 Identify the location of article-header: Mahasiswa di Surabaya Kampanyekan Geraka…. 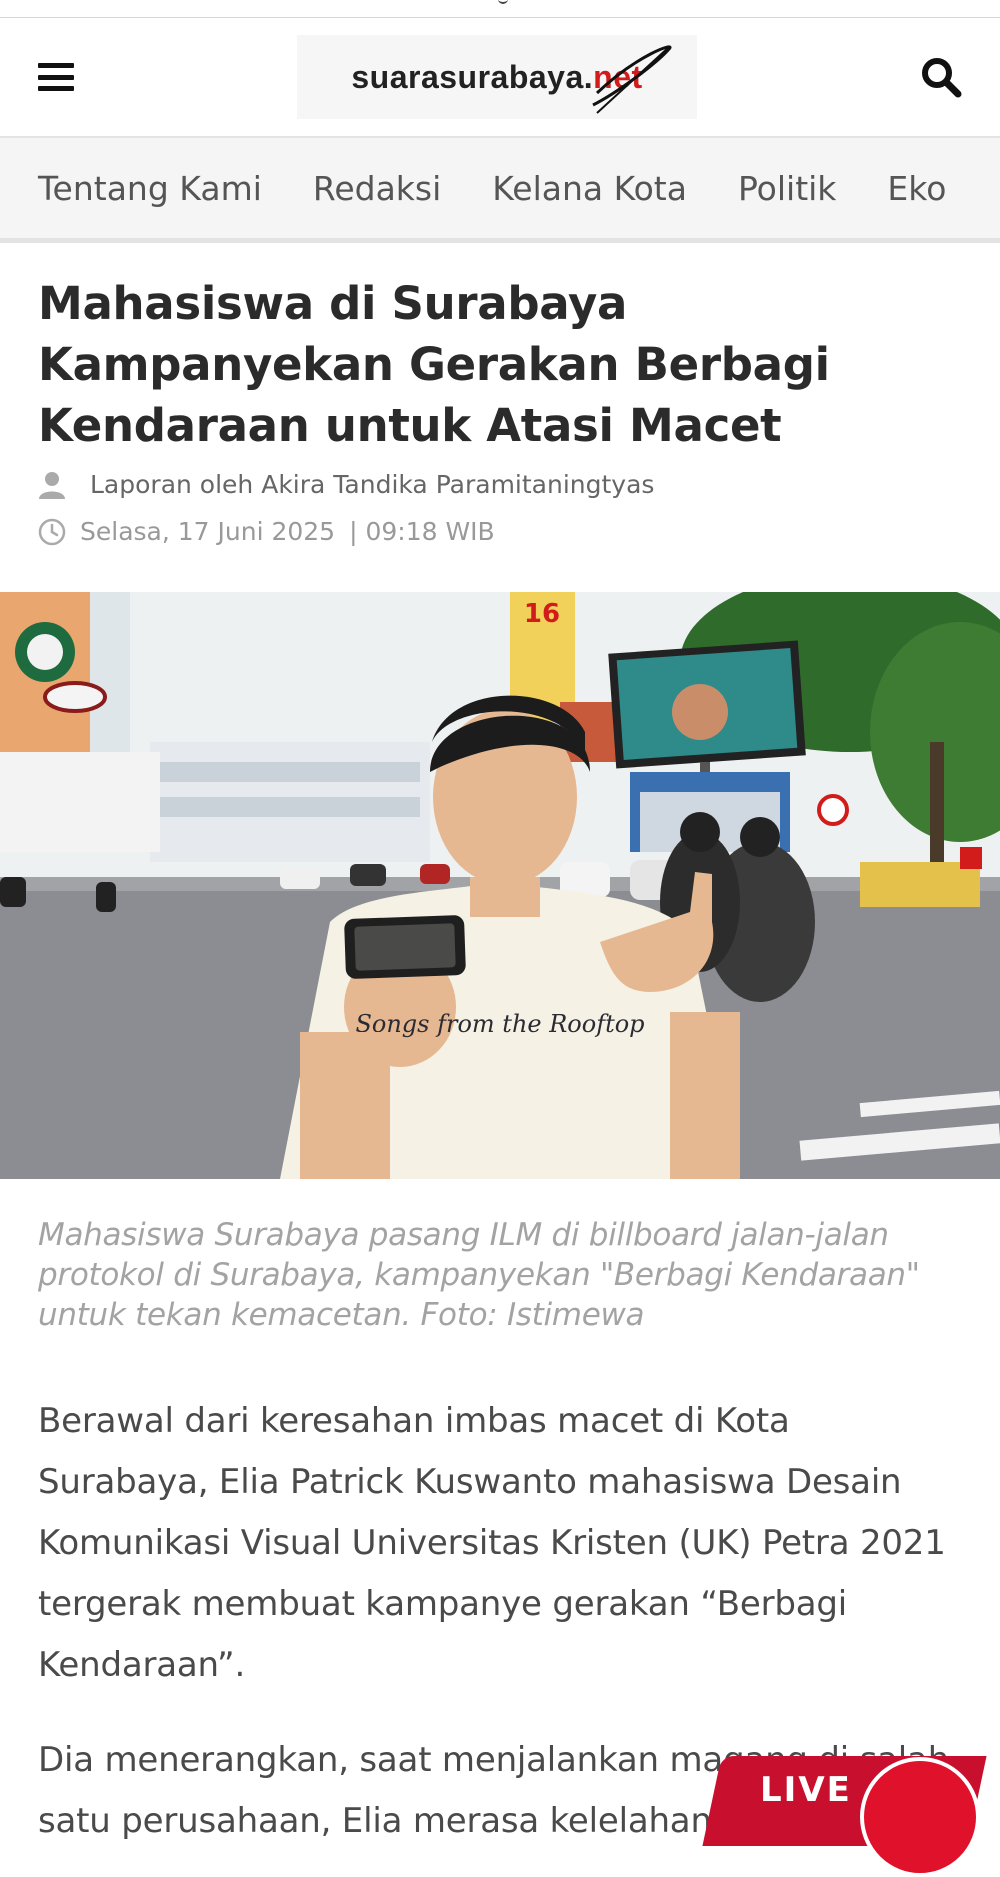
(500, 409).